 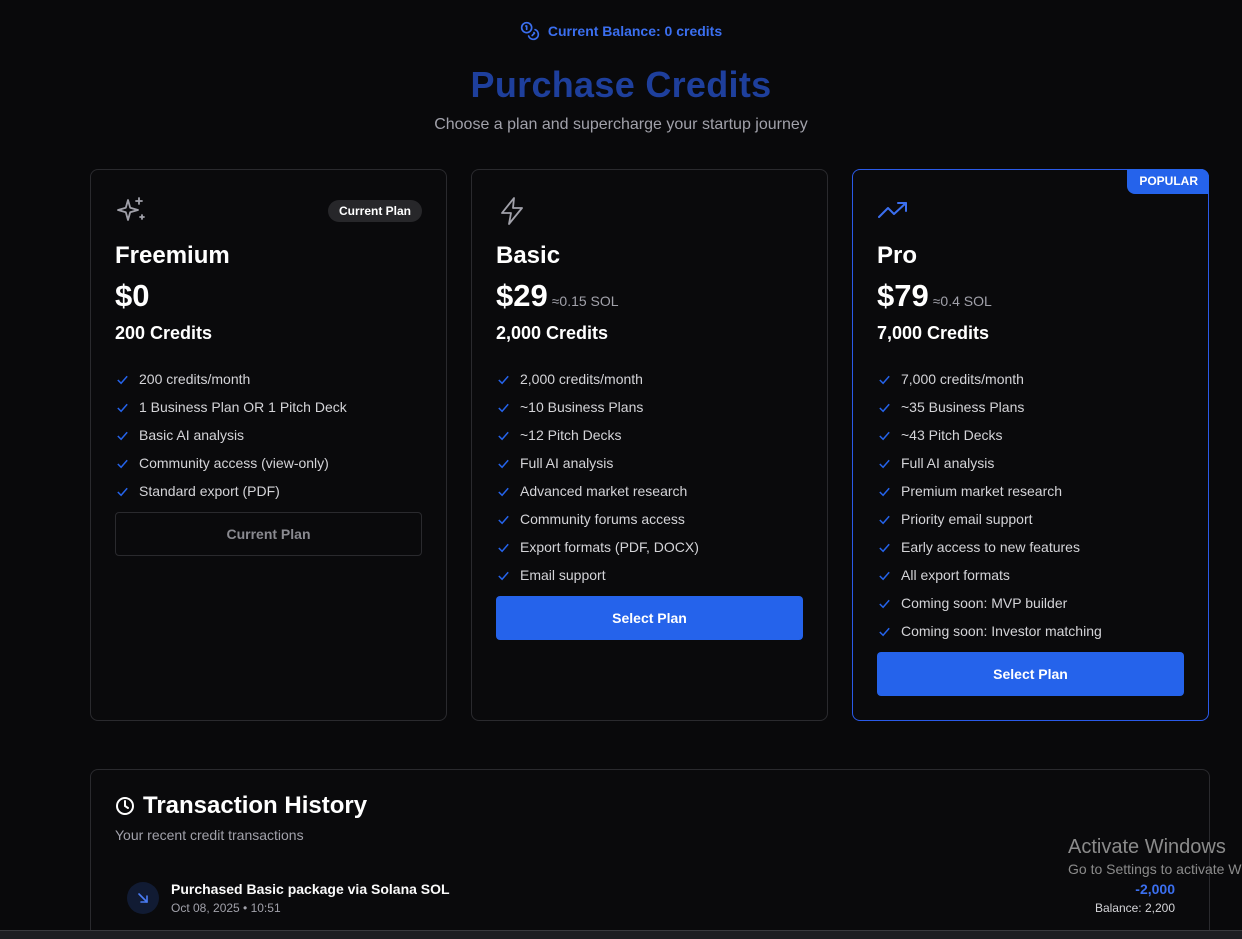 I want to click on feature-item: Community access (view-only), so click(x=231, y=463).